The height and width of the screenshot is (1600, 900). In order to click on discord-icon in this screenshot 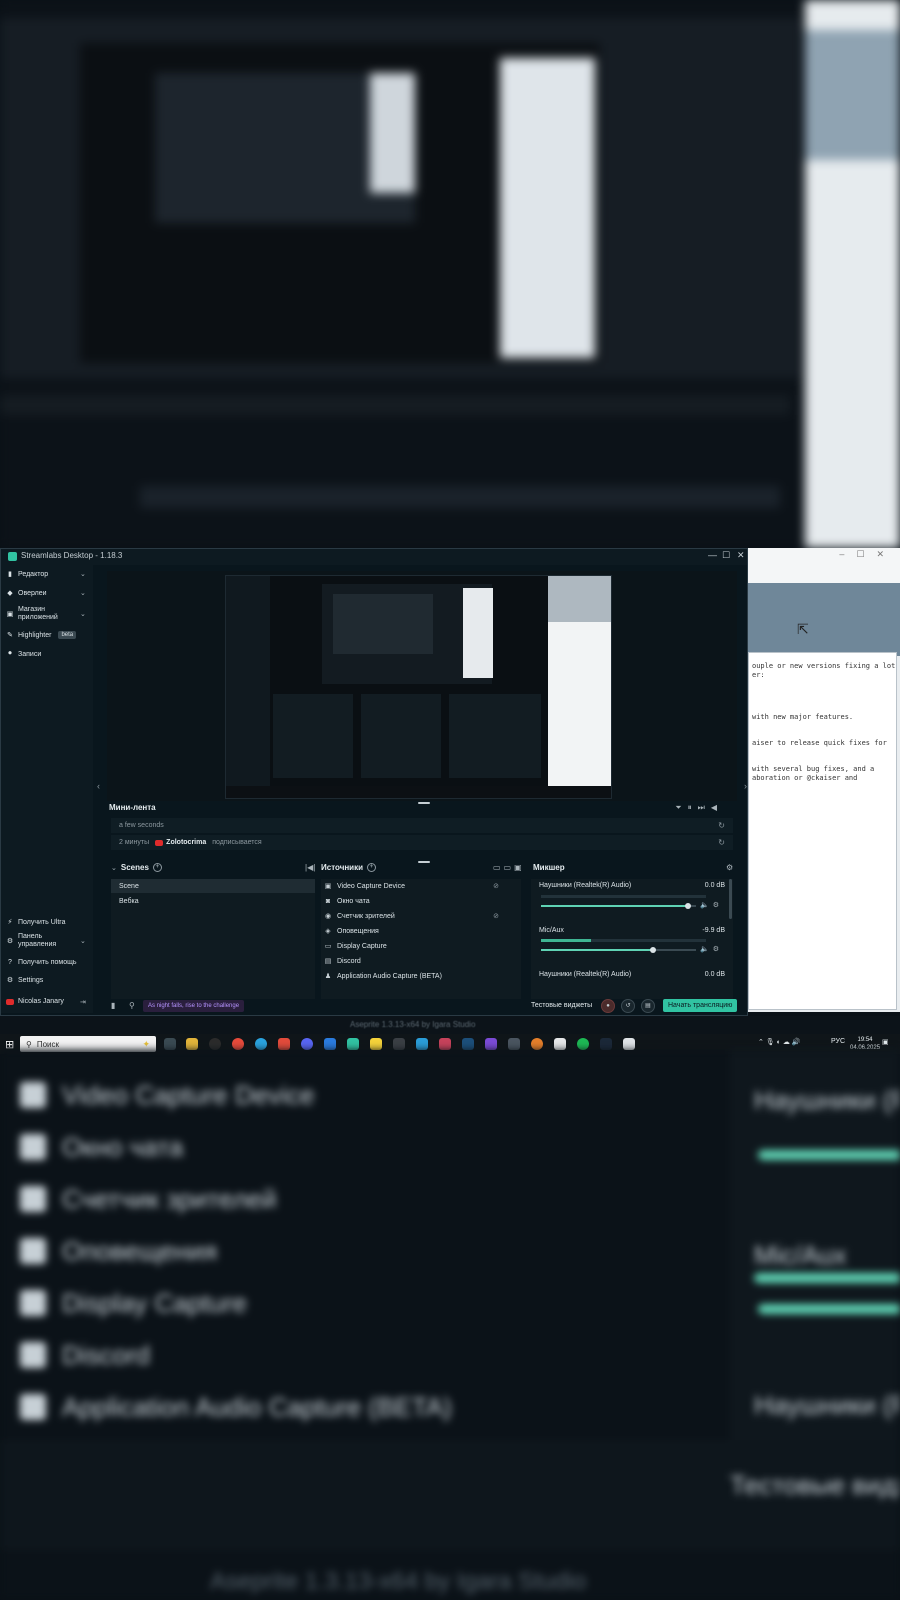, I will do `click(307, 1044)`.